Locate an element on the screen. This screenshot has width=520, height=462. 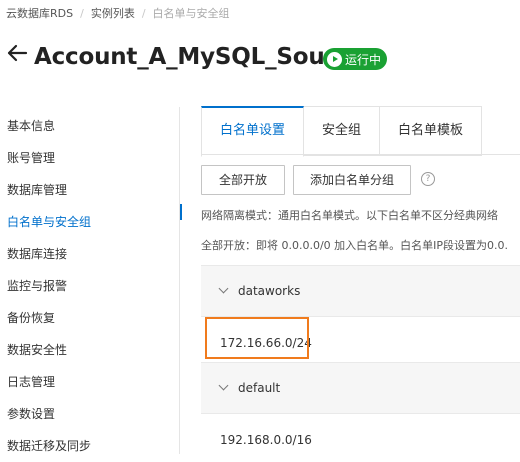
tab-whitelist-template: 白名单模板 is located at coordinates (431, 131).